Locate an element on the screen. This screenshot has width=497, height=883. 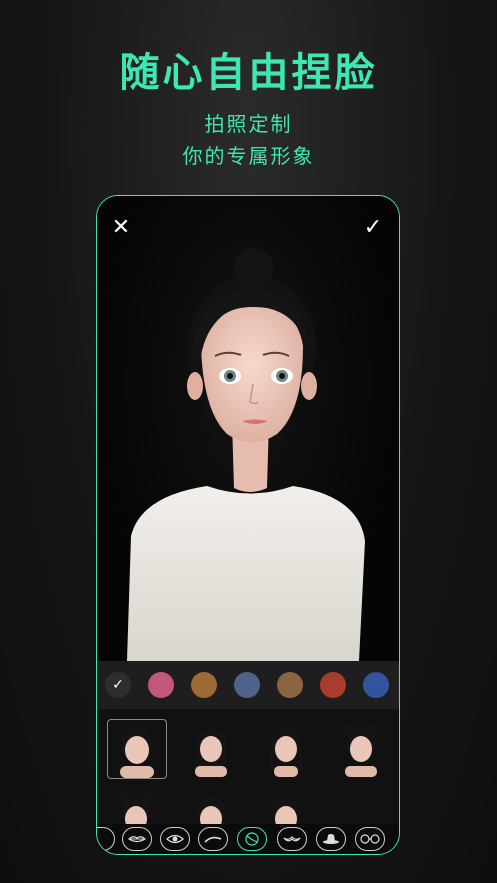
eyebrow-icon is located at coordinates (213, 839).